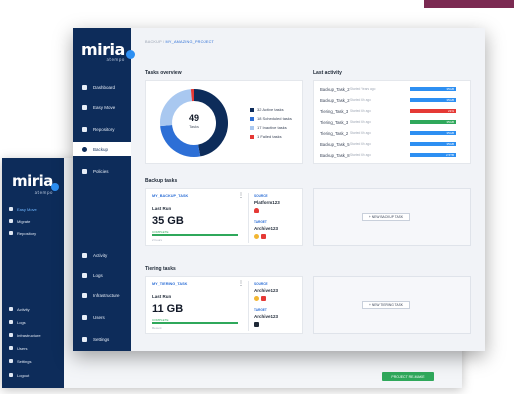  Describe the element at coordinates (33, 309) in the screenshot. I see `background-nav-activity: Activity` at that location.